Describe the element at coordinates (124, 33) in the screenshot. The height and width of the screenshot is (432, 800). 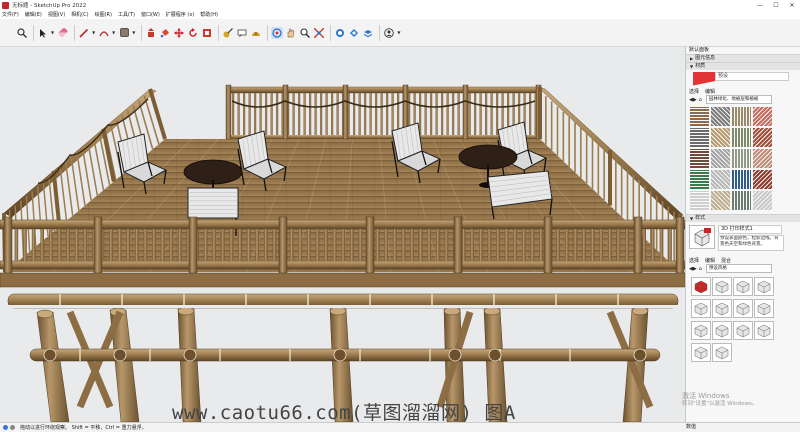
I see `rectangle-icon` at that location.